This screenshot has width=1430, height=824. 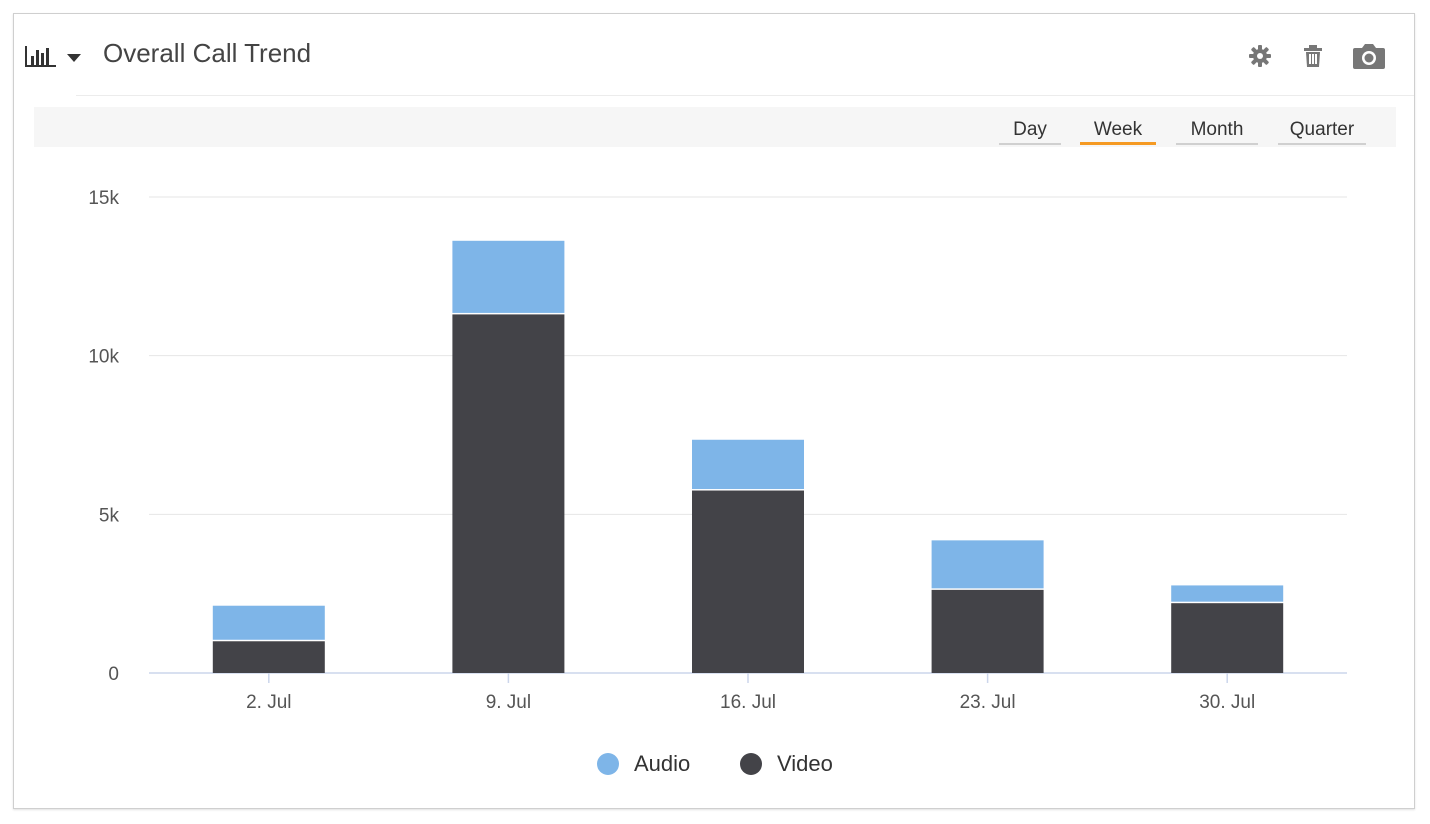 What do you see at coordinates (662, 763) in the screenshot?
I see `legend-label: Audio` at bounding box center [662, 763].